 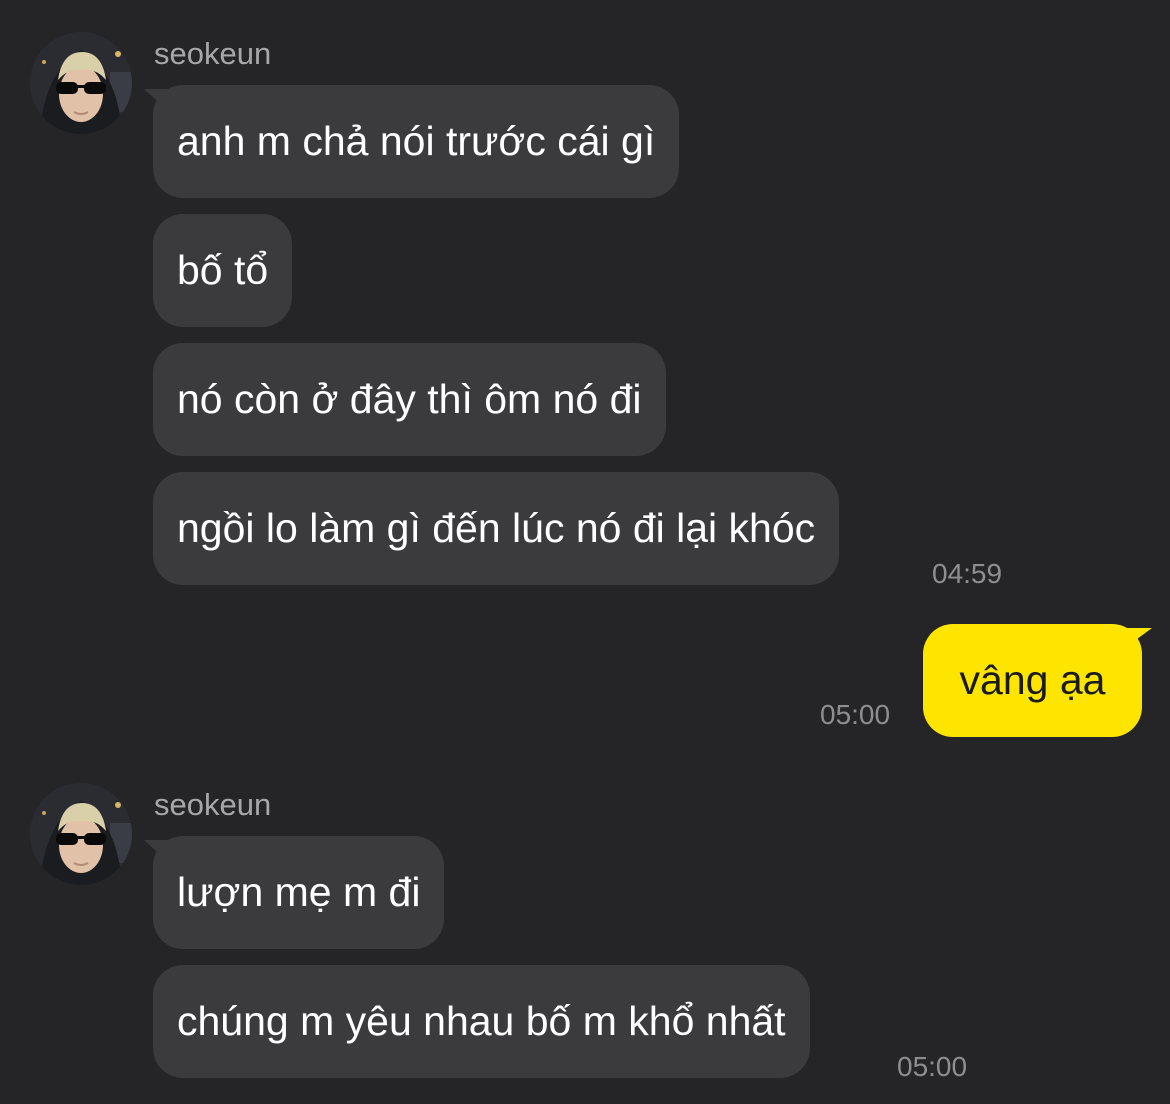 I want to click on message-bubble: chúng m yêu nhau bố m khổ nhất, so click(x=481, y=1021).